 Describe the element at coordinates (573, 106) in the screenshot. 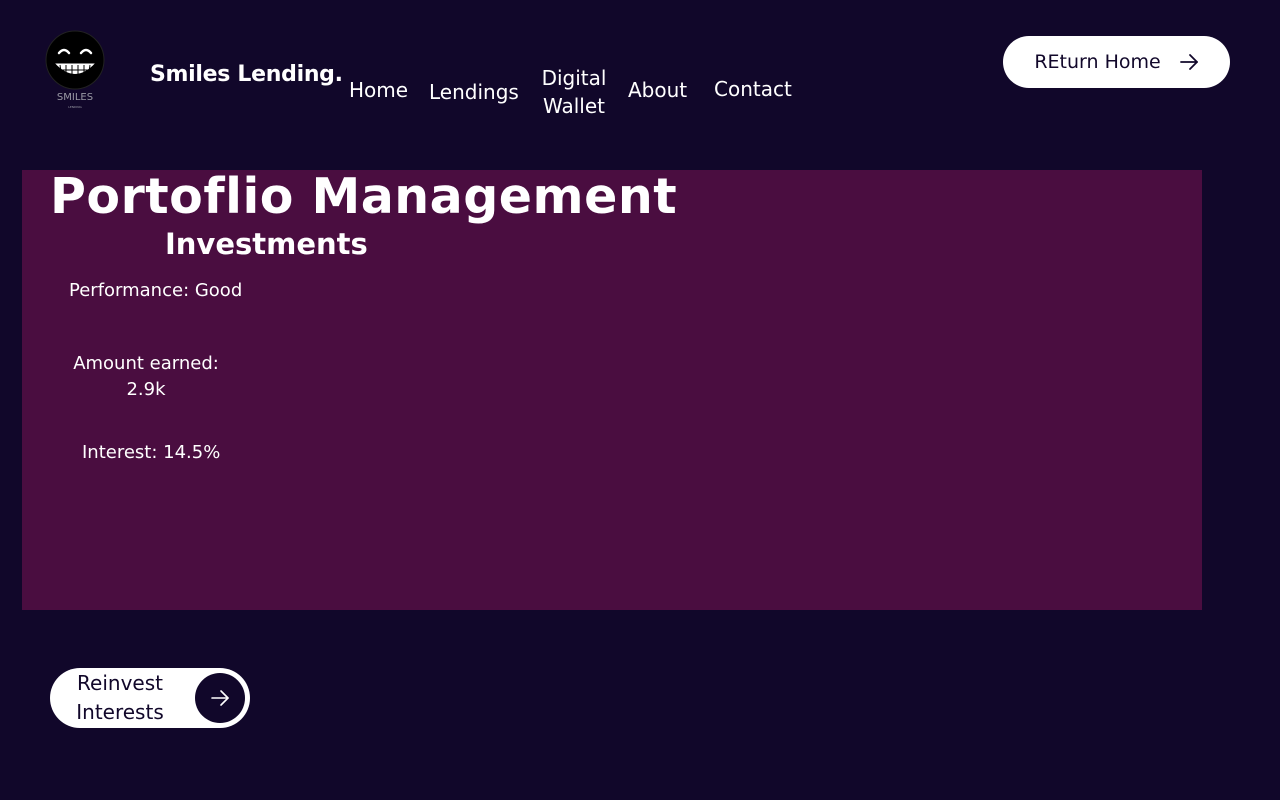

I see `nav-digital-wallet-line2: Wallet` at that location.